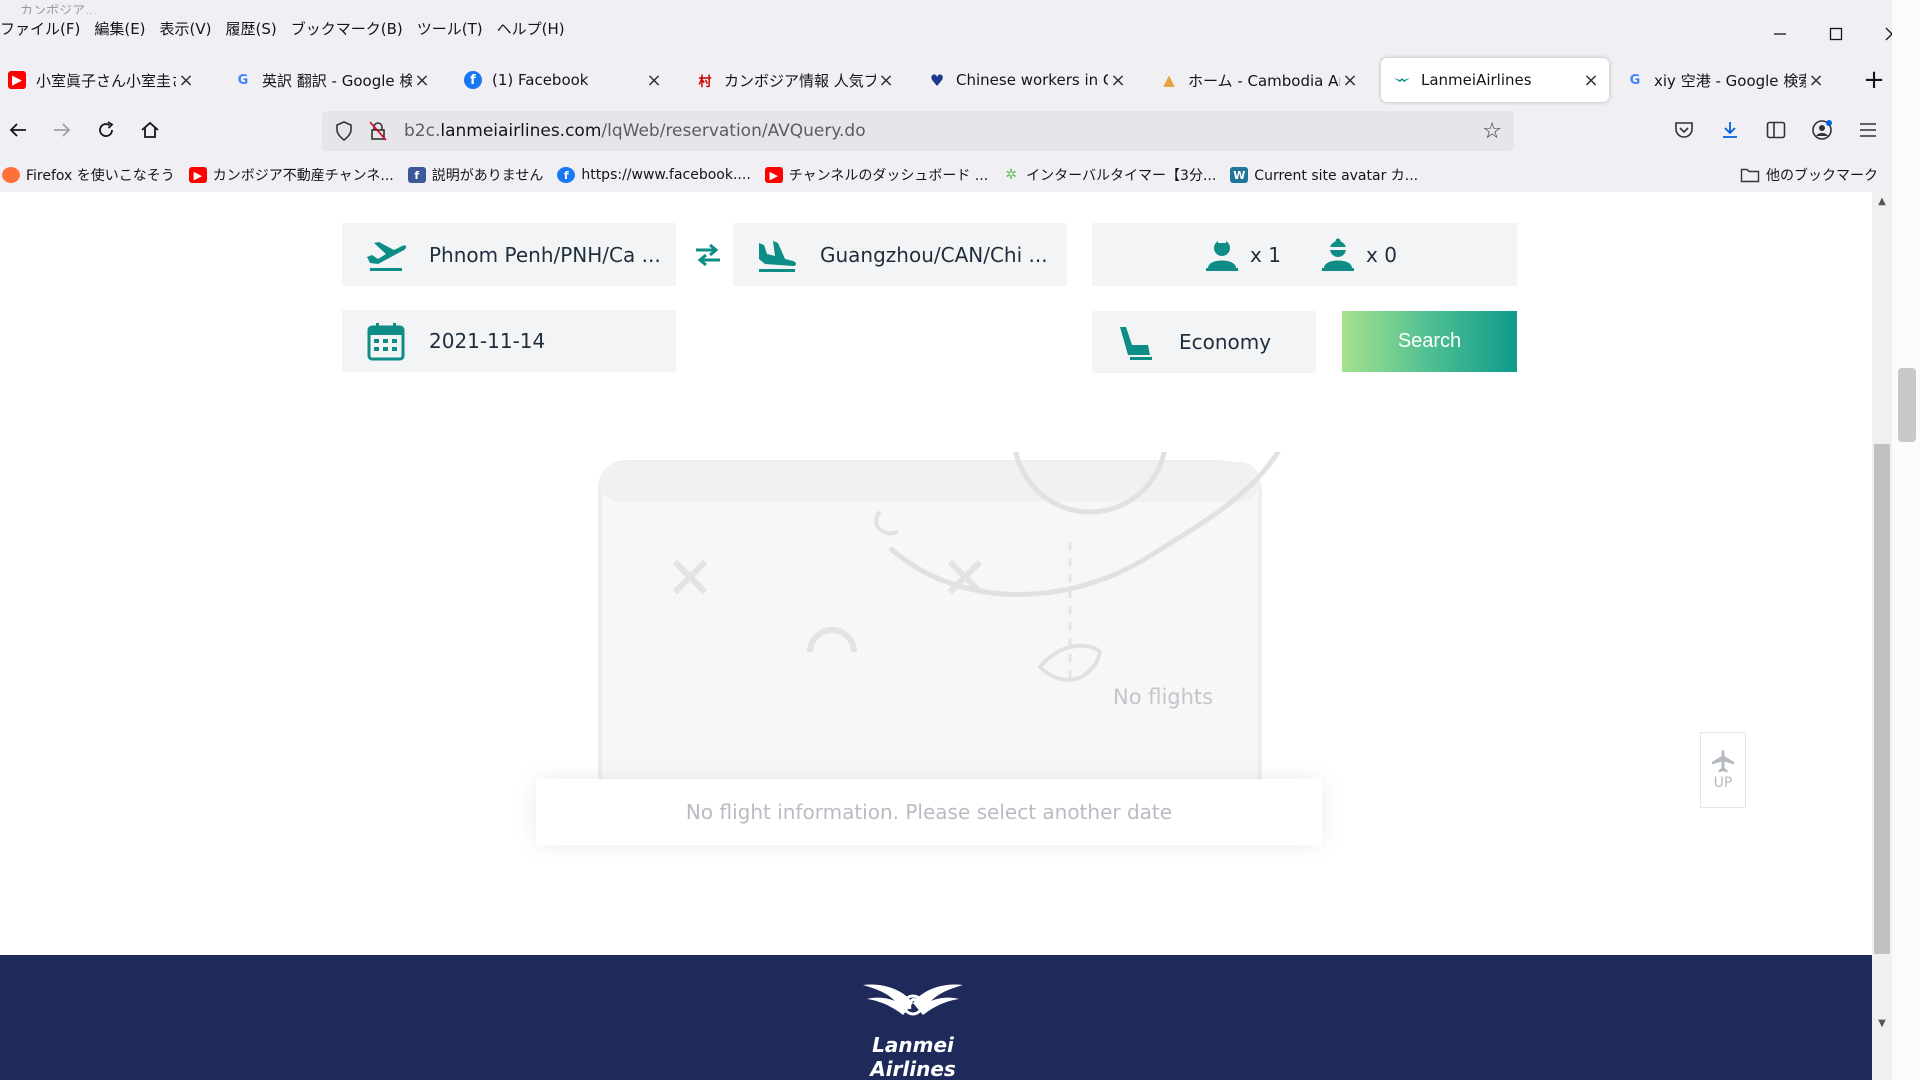 This screenshot has width=1920, height=1080. What do you see at coordinates (450, 28) in the screenshot?
I see `menu-tools: ツール(T)` at bounding box center [450, 28].